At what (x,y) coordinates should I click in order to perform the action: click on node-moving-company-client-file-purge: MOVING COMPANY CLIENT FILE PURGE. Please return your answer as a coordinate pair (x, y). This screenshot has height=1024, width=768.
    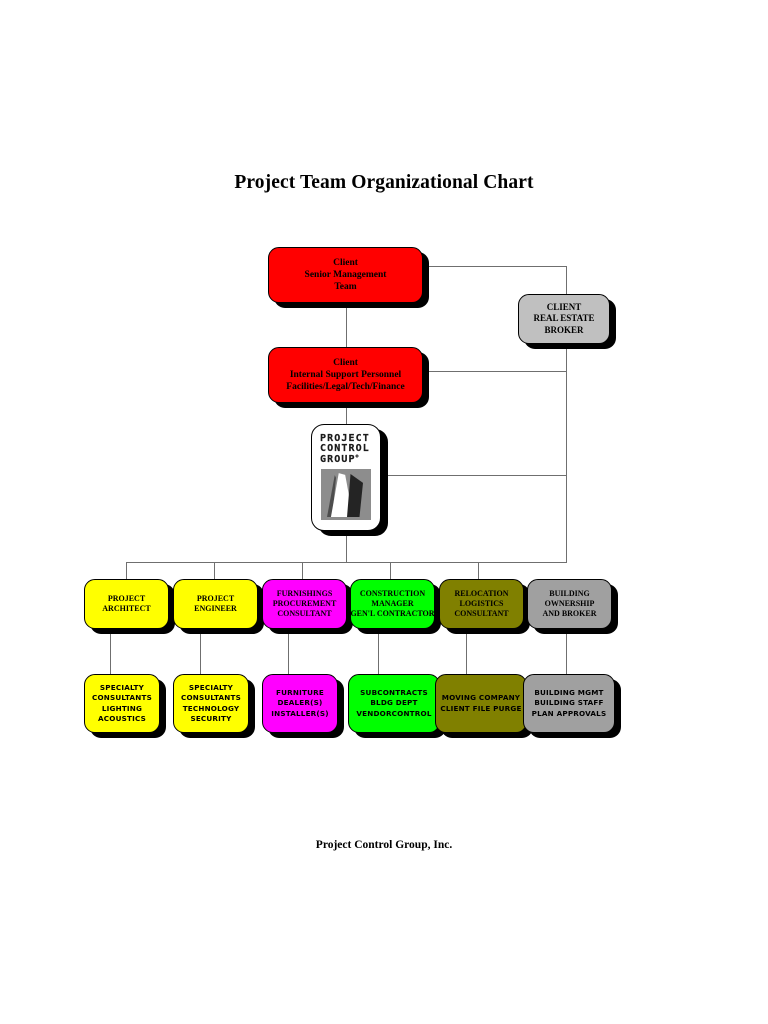
    Looking at the image, I should click on (484, 706).